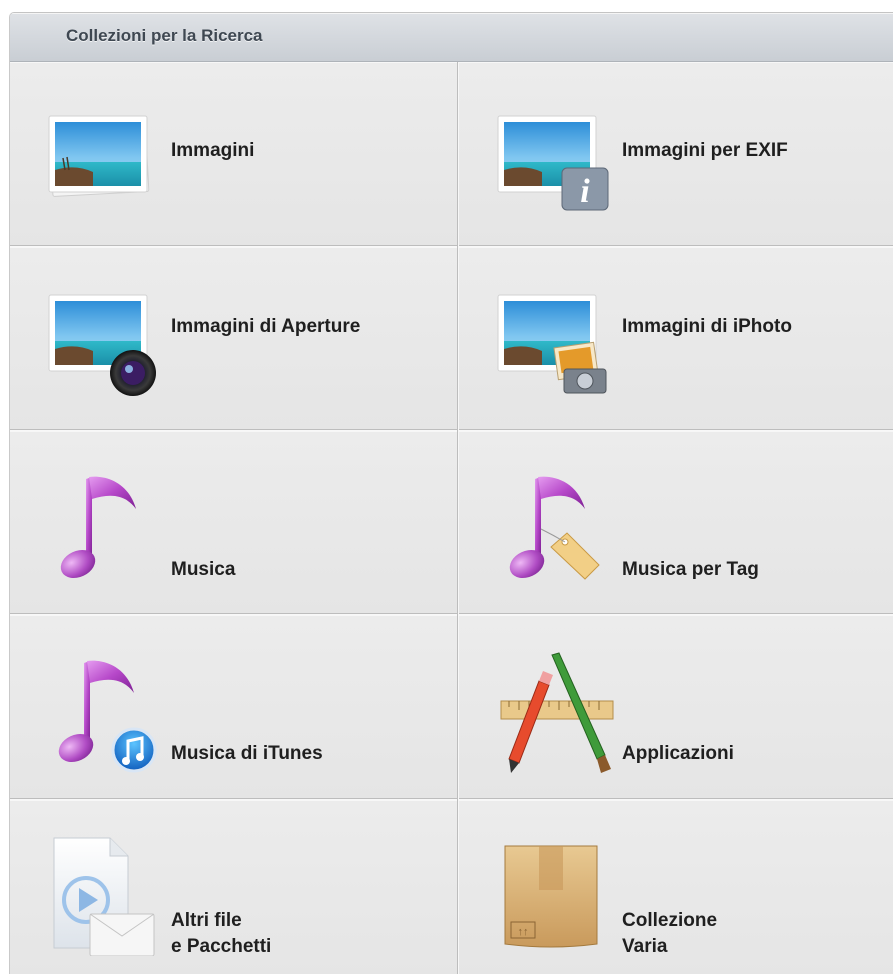 This screenshot has width=893, height=974. Describe the element at coordinates (645, 946) in the screenshot. I see `collection-label-line2: Varia` at that location.